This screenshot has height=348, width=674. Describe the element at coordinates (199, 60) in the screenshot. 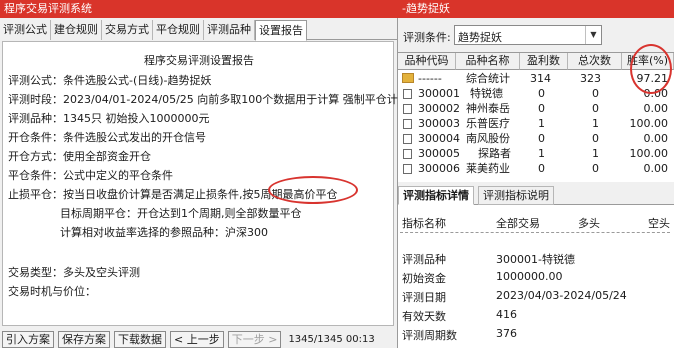

I see `report-title: 程序交易评测设置报告` at that location.